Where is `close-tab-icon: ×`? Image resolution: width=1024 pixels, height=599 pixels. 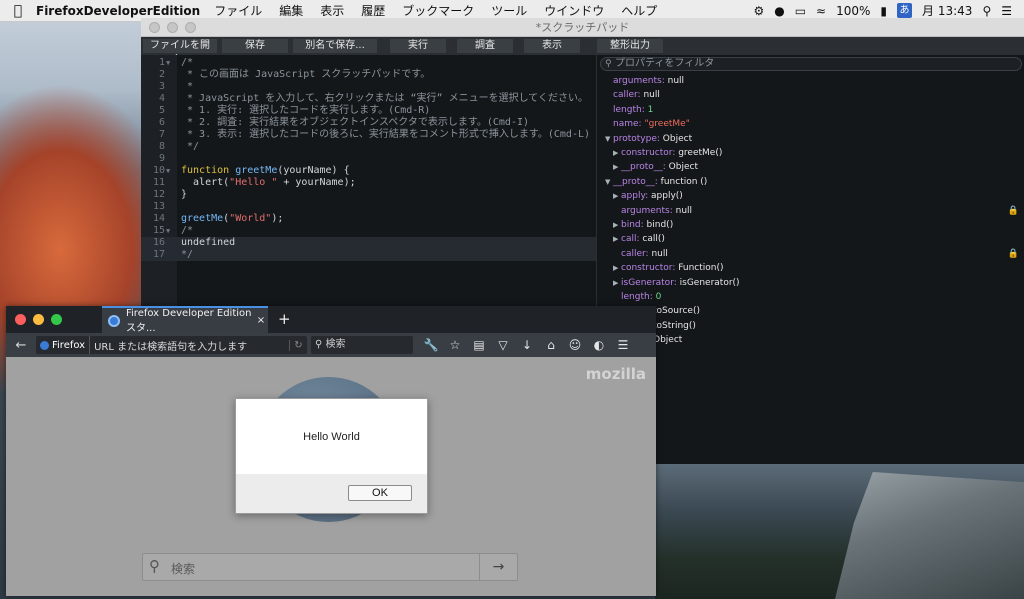
close-tab-icon: × is located at coordinates (261, 320).